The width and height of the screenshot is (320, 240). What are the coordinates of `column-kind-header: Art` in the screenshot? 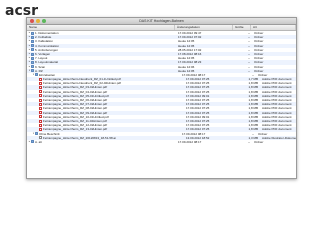 It's located at (273, 27).